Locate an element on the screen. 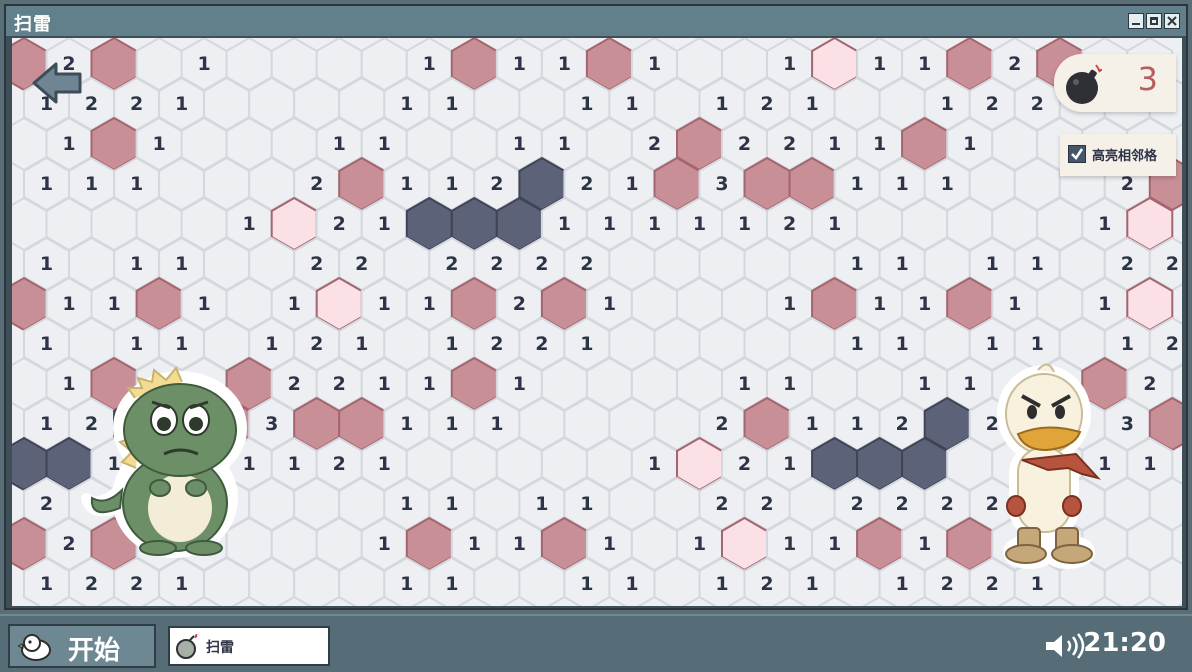  taskbar-item-minesweeper: 扫雷 is located at coordinates (249, 646).